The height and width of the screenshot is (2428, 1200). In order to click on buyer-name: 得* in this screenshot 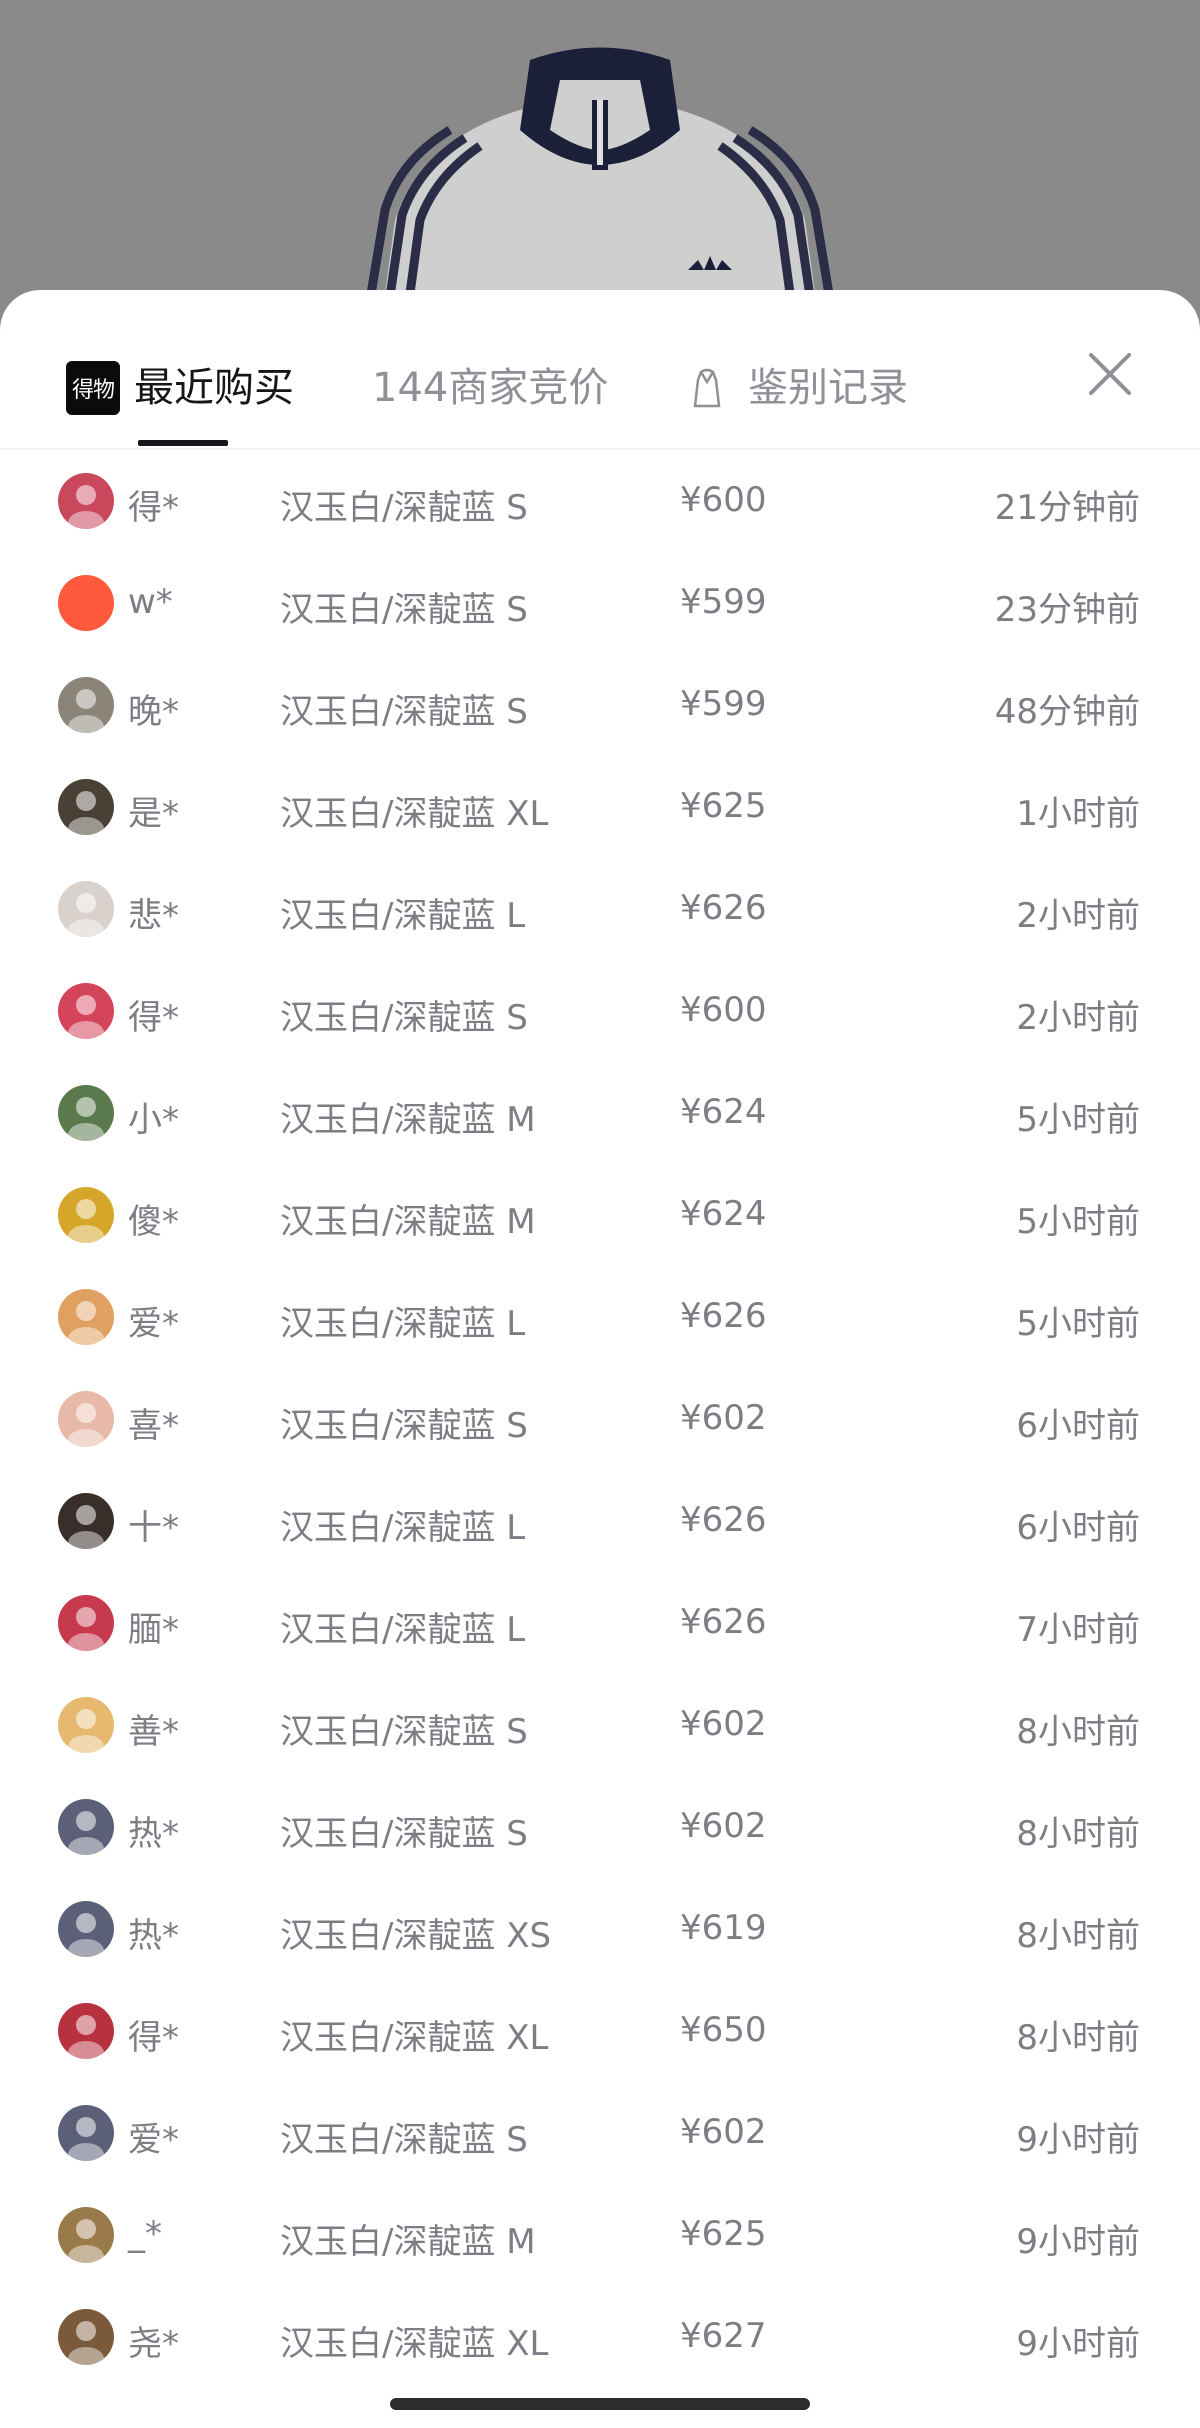, I will do `click(153, 2038)`.